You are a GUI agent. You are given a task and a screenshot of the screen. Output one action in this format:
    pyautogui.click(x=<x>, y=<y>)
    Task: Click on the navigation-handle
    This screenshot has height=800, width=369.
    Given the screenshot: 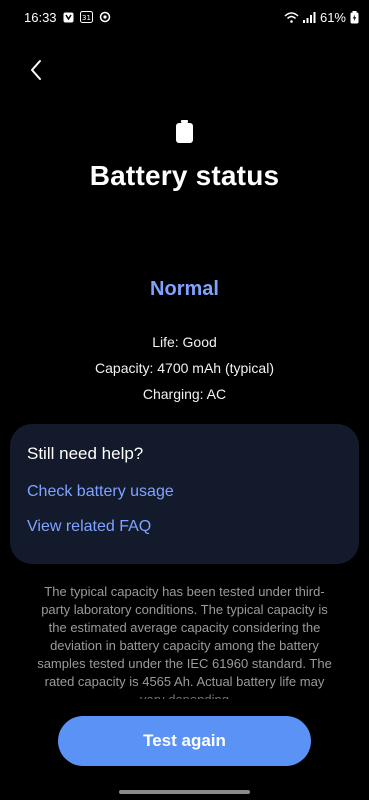 What is the action you would take?
    pyautogui.click(x=184, y=792)
    